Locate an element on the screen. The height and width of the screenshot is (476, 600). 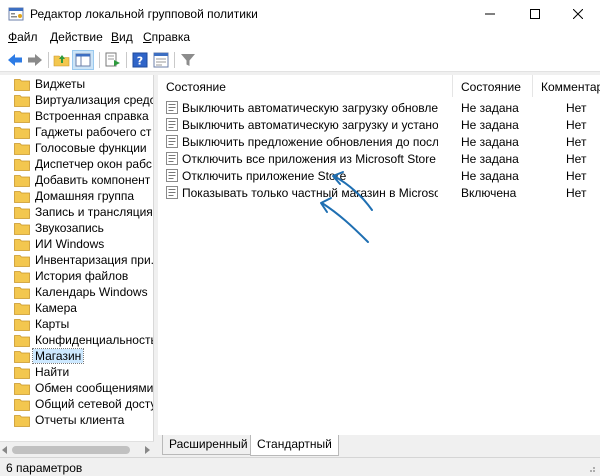
scroll-left-icon is located at coordinates (4, 450).